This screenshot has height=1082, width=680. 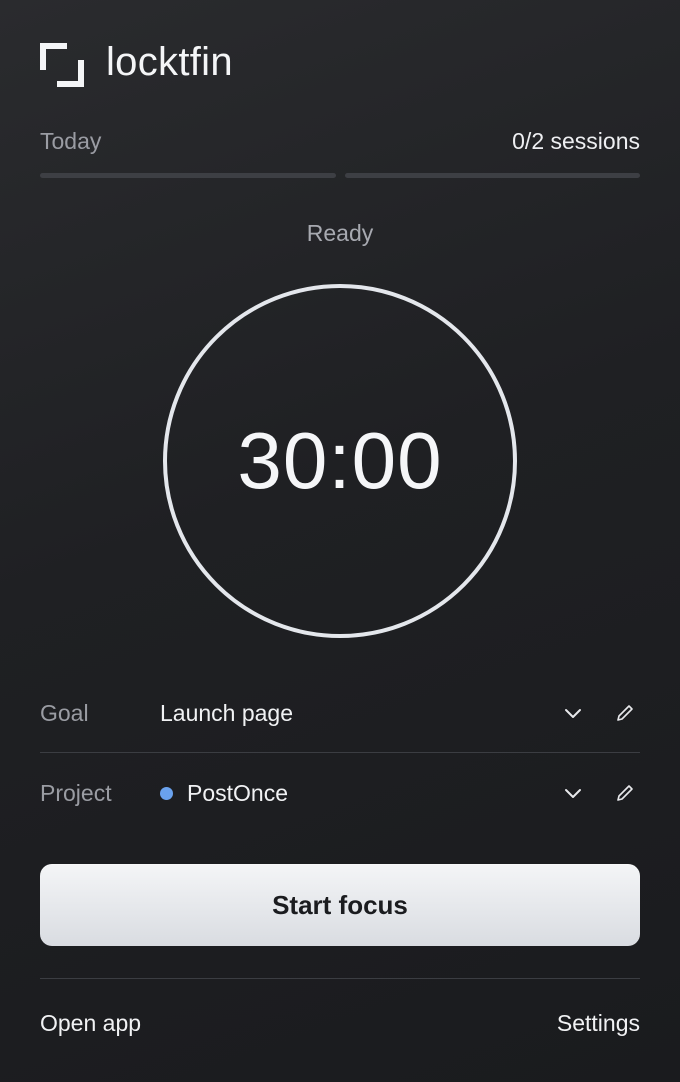 What do you see at coordinates (76, 792) in the screenshot?
I see `project-label: Project` at bounding box center [76, 792].